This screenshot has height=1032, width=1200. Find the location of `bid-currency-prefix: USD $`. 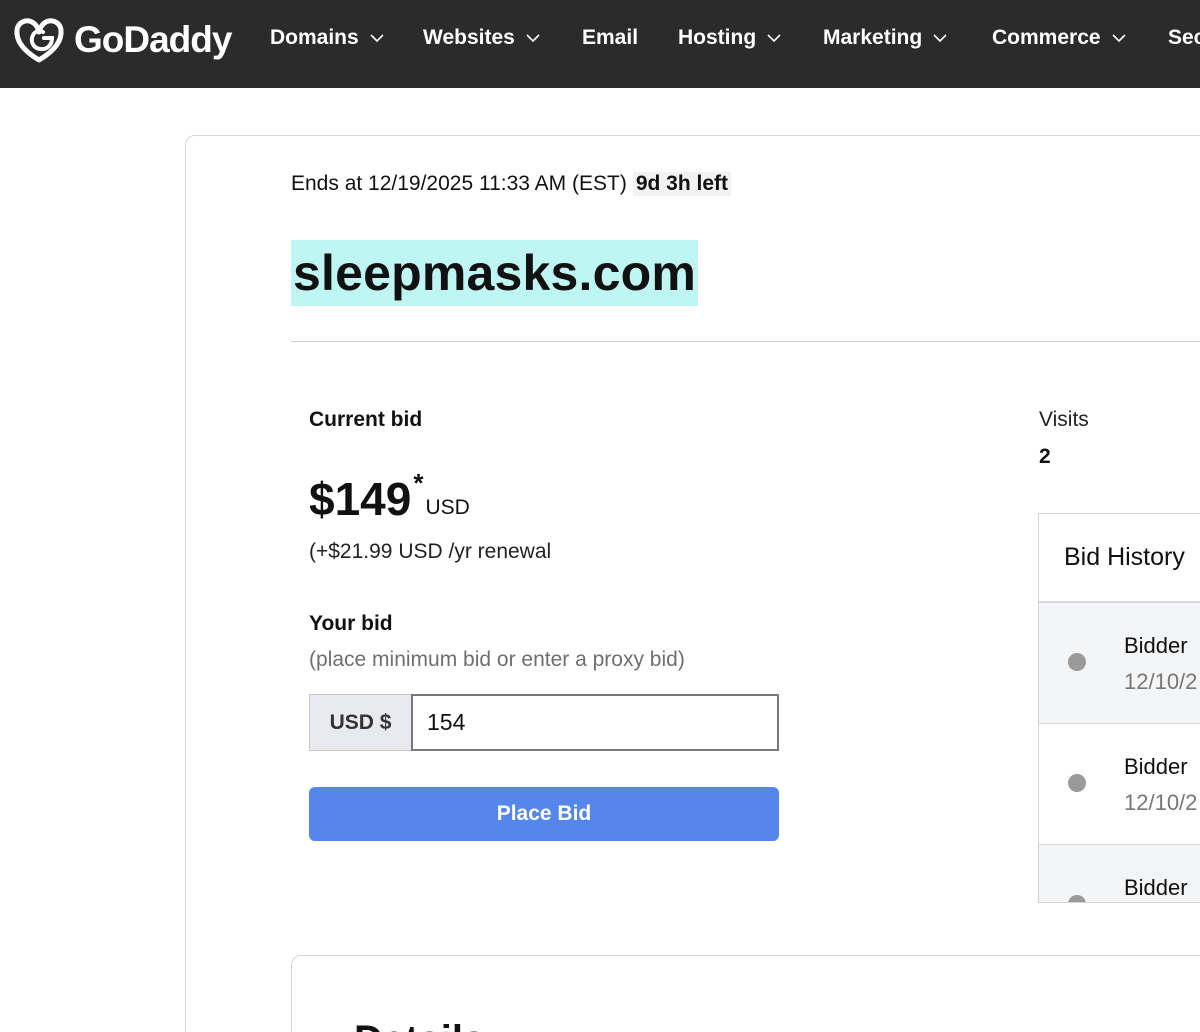

bid-currency-prefix: USD $ is located at coordinates (360, 722).